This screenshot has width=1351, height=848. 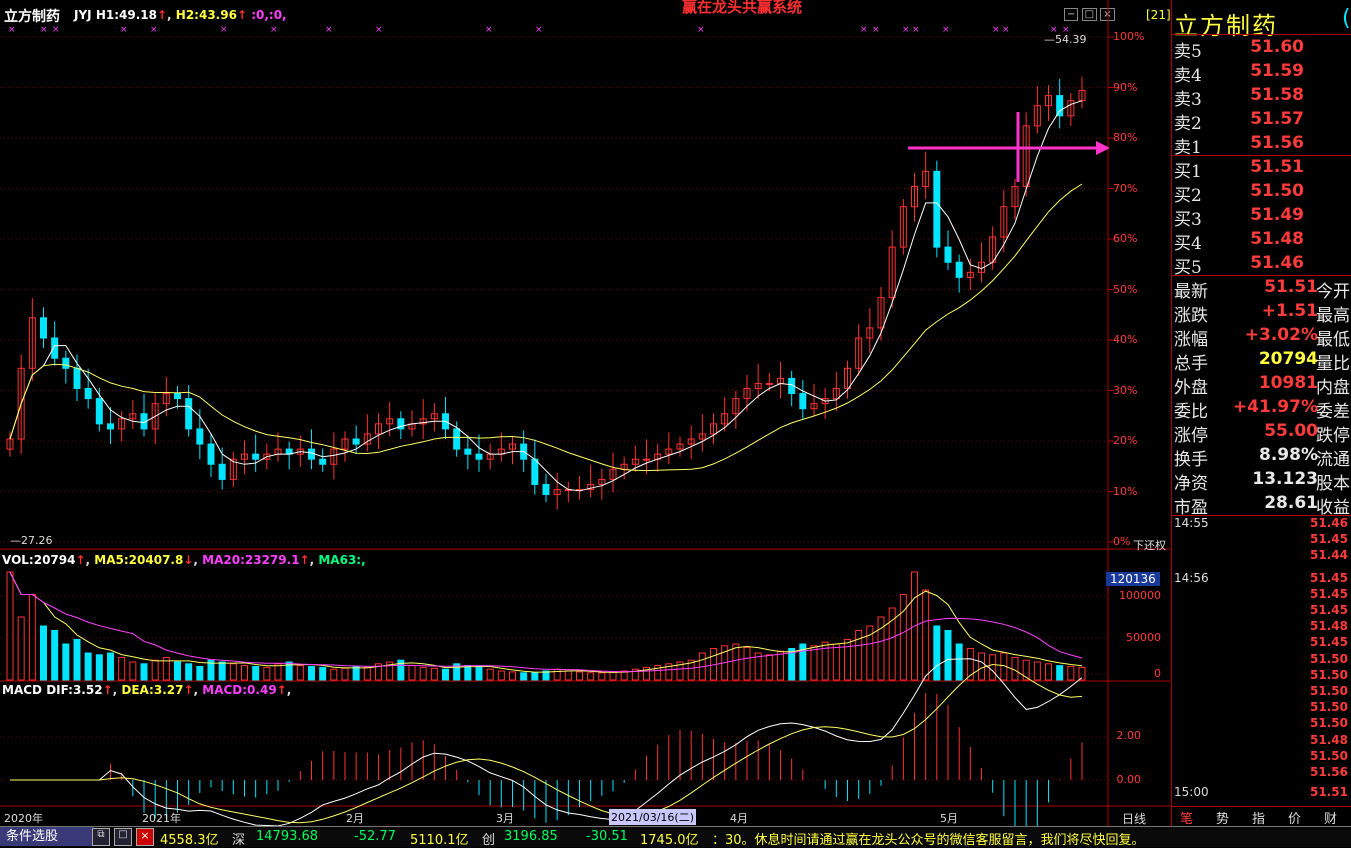 I want to click on quote-tab: 笔, so click(x=1186, y=817).